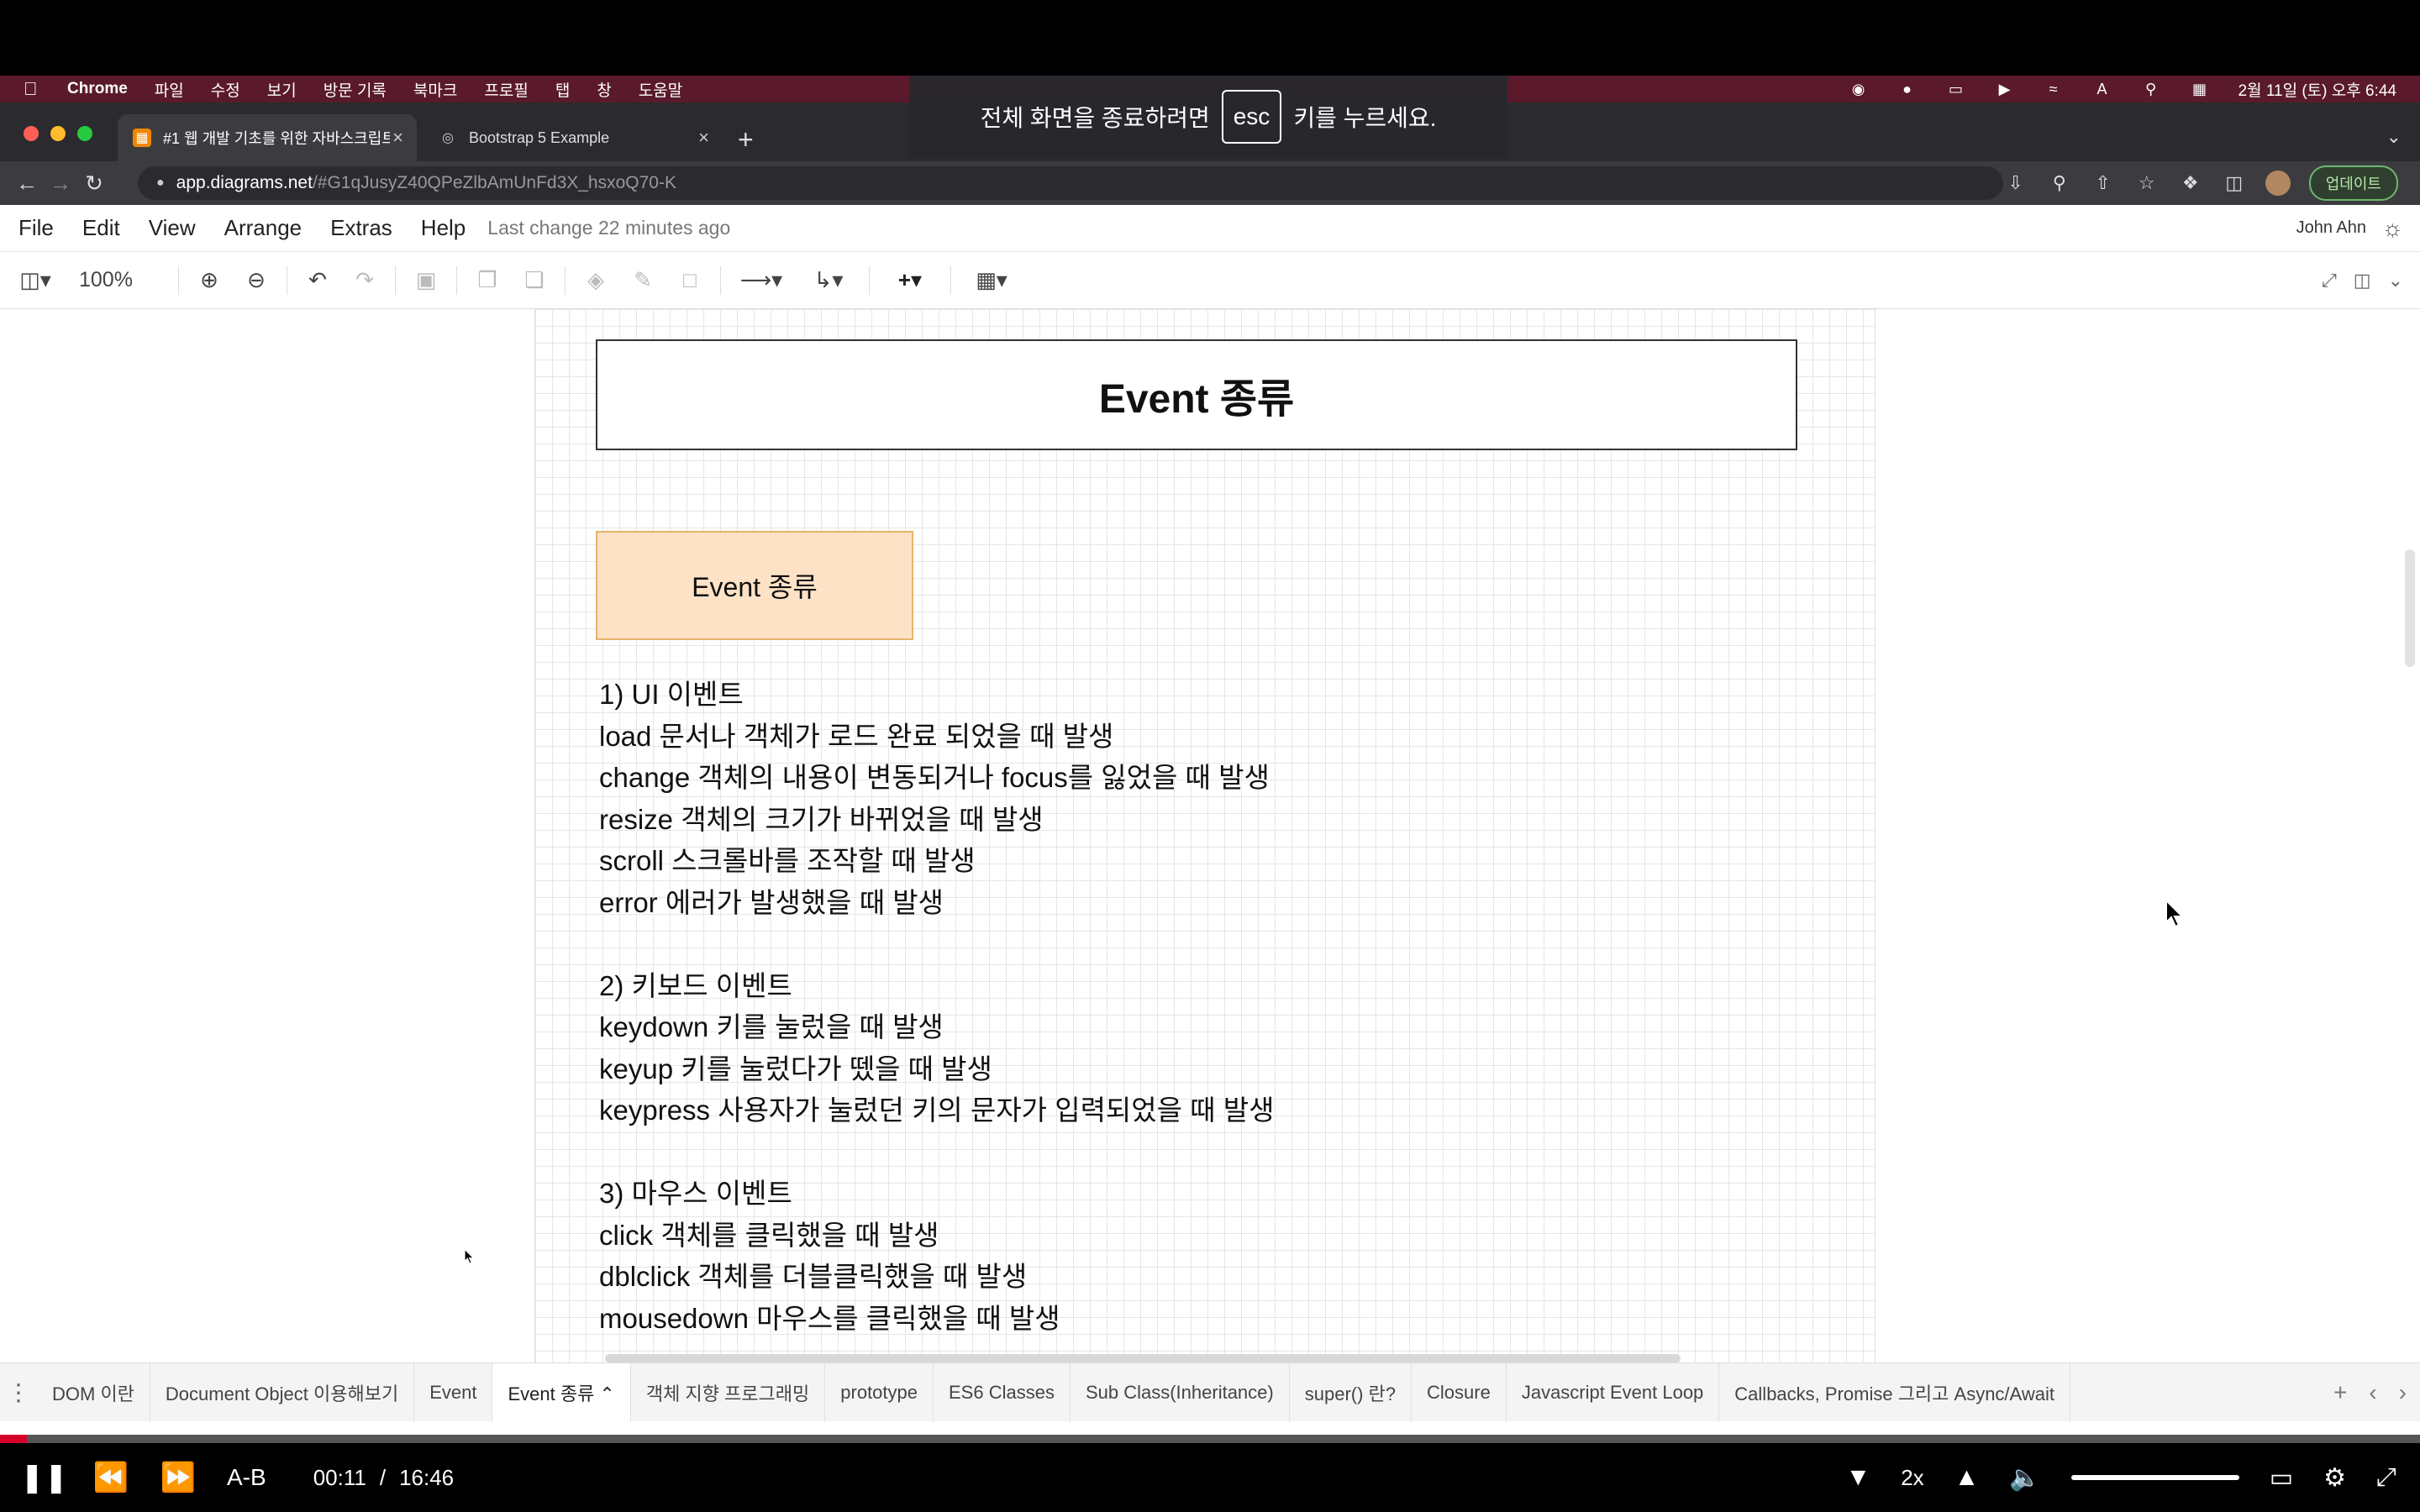  What do you see at coordinates (534, 280) in the screenshot?
I see `to-back-icon: ❏` at bounding box center [534, 280].